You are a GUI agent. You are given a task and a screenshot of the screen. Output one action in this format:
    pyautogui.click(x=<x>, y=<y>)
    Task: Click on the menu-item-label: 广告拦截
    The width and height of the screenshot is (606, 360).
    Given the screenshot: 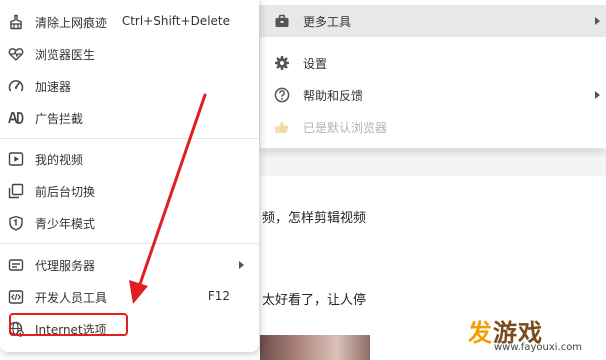 What is the action you would take?
    pyautogui.click(x=59, y=119)
    